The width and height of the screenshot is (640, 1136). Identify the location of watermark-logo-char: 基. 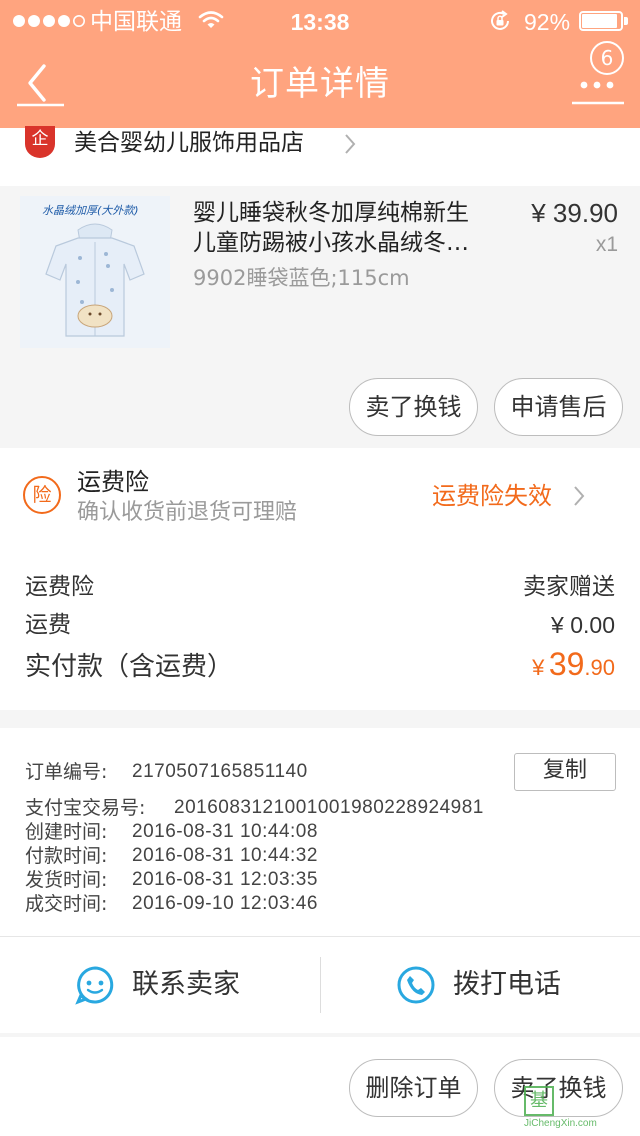
(539, 1101).